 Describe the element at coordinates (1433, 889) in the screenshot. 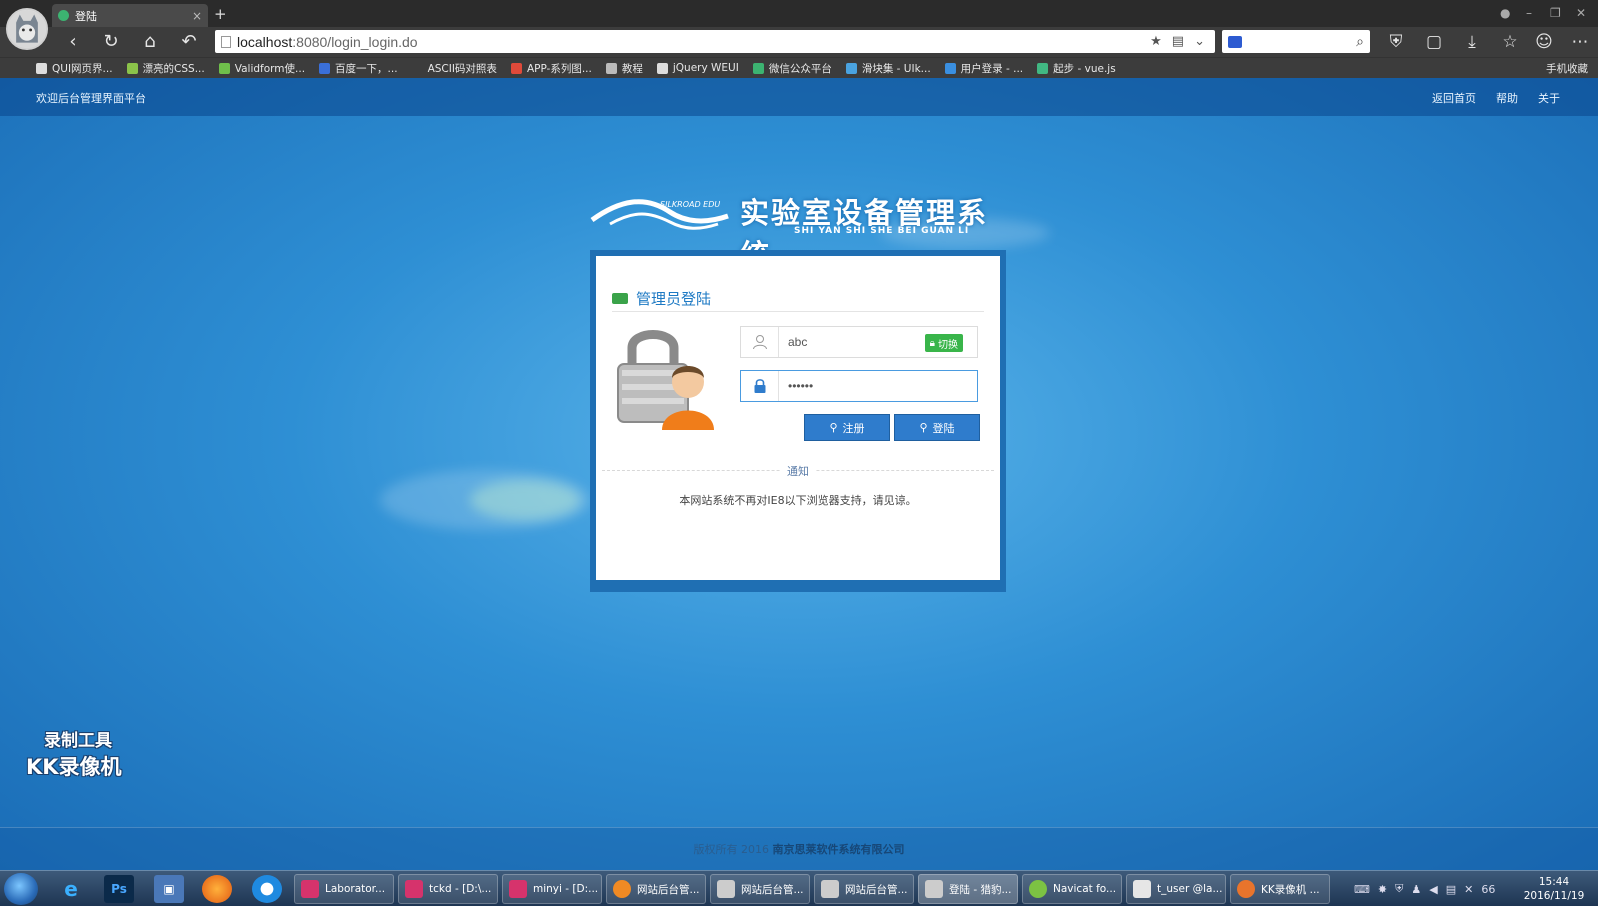

I see `volume-icon: ◀` at that location.